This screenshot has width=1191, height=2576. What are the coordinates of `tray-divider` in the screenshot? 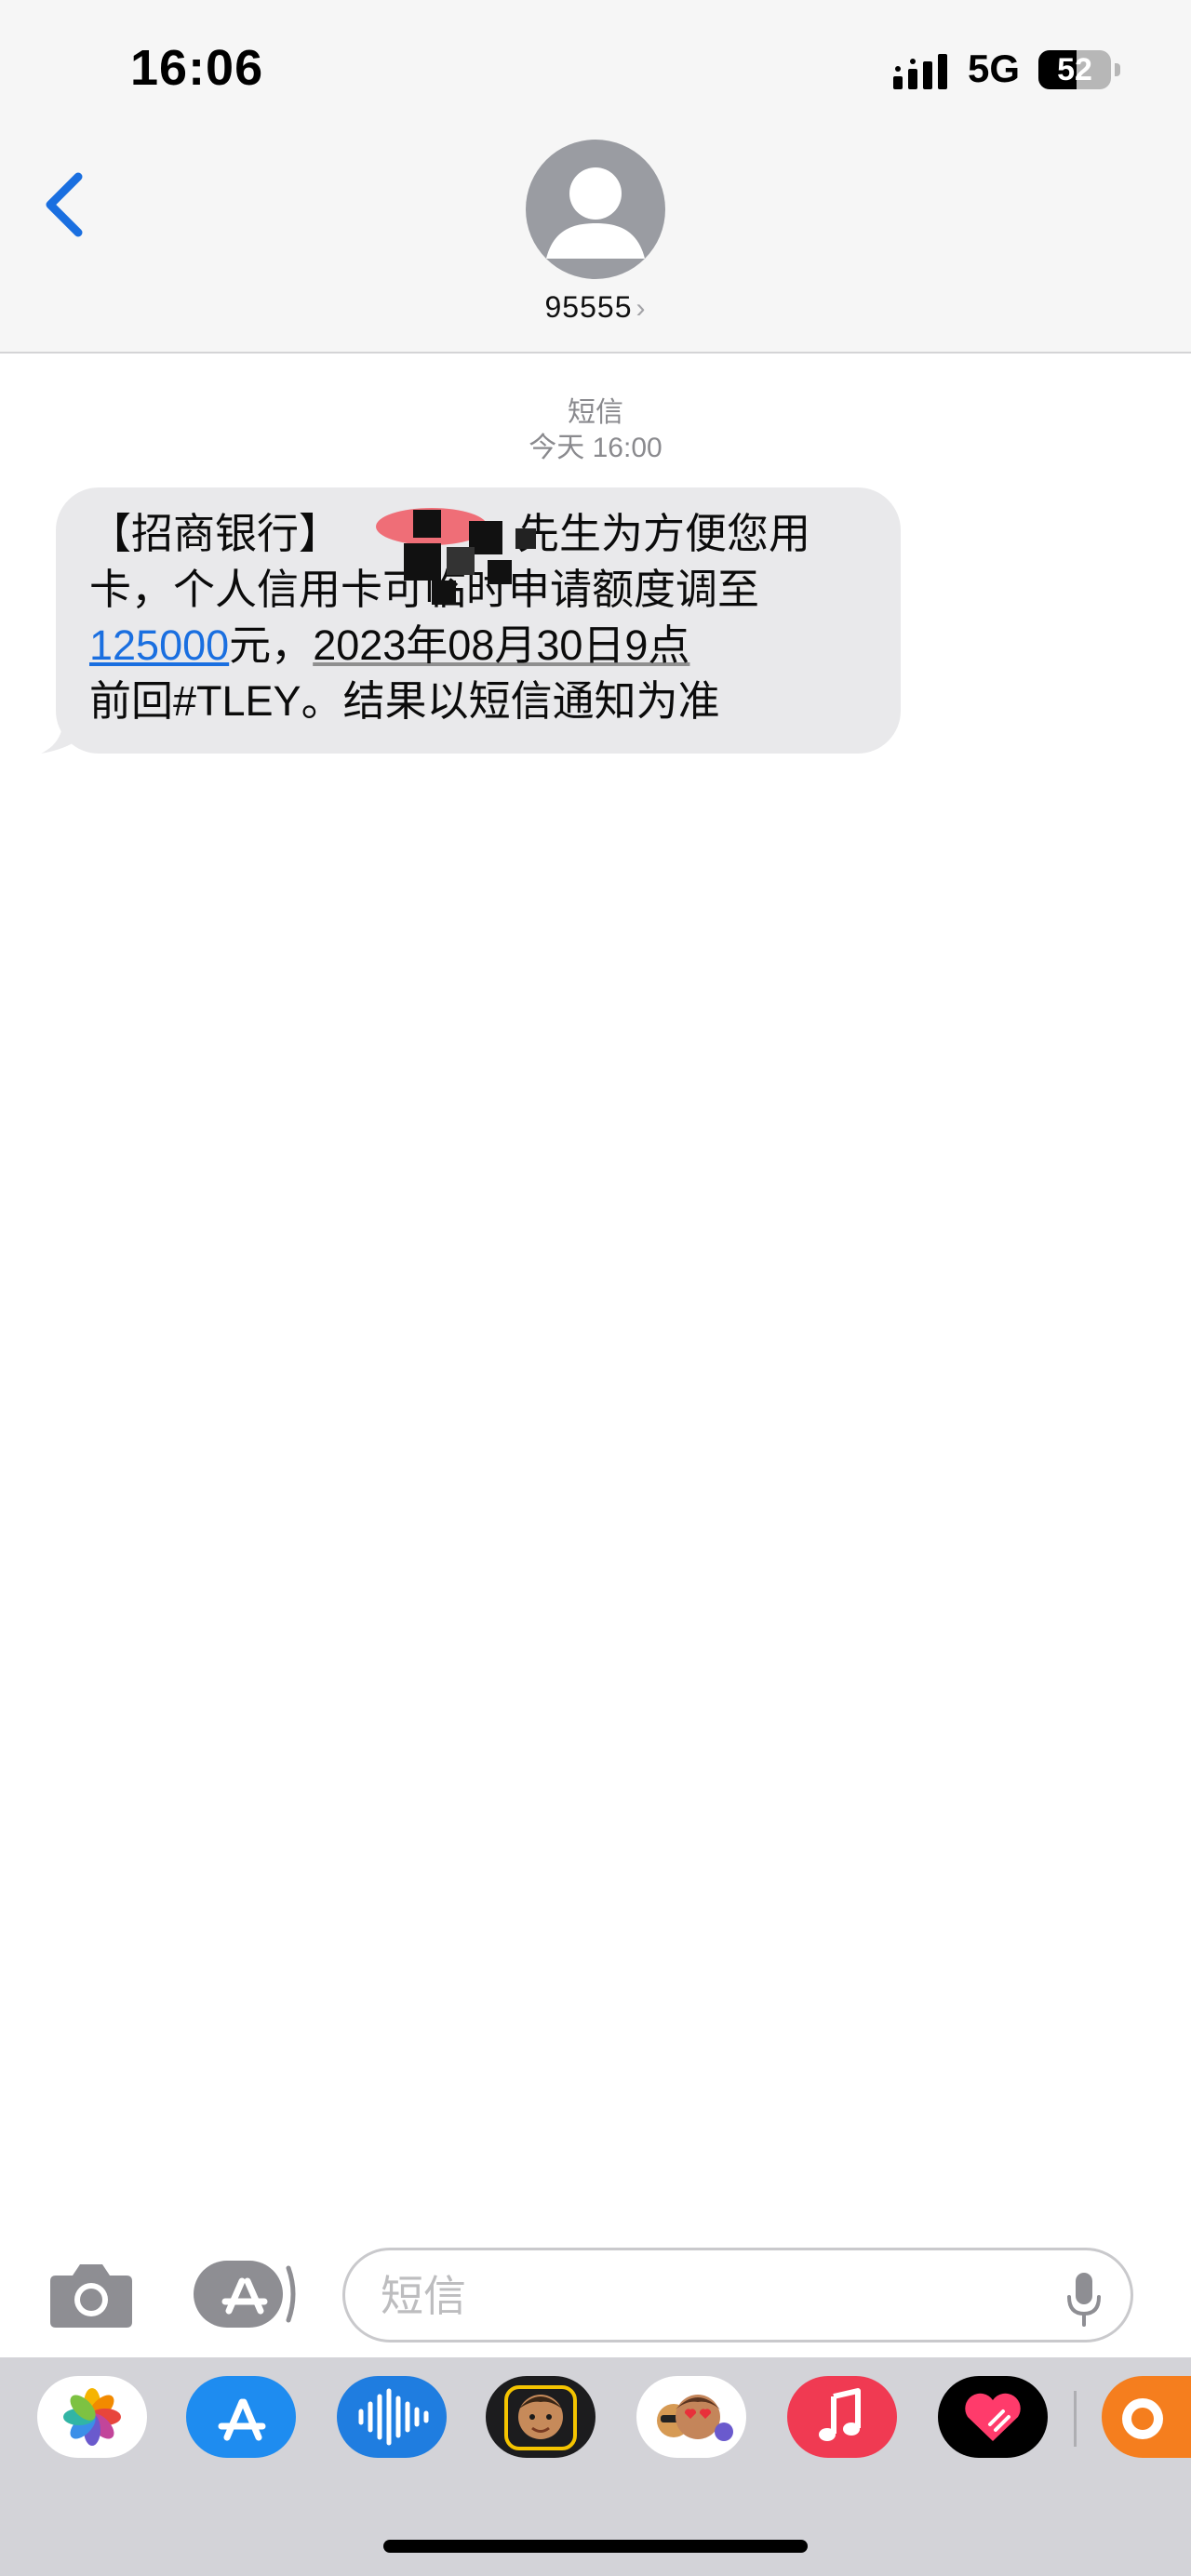 It's located at (1075, 2419).